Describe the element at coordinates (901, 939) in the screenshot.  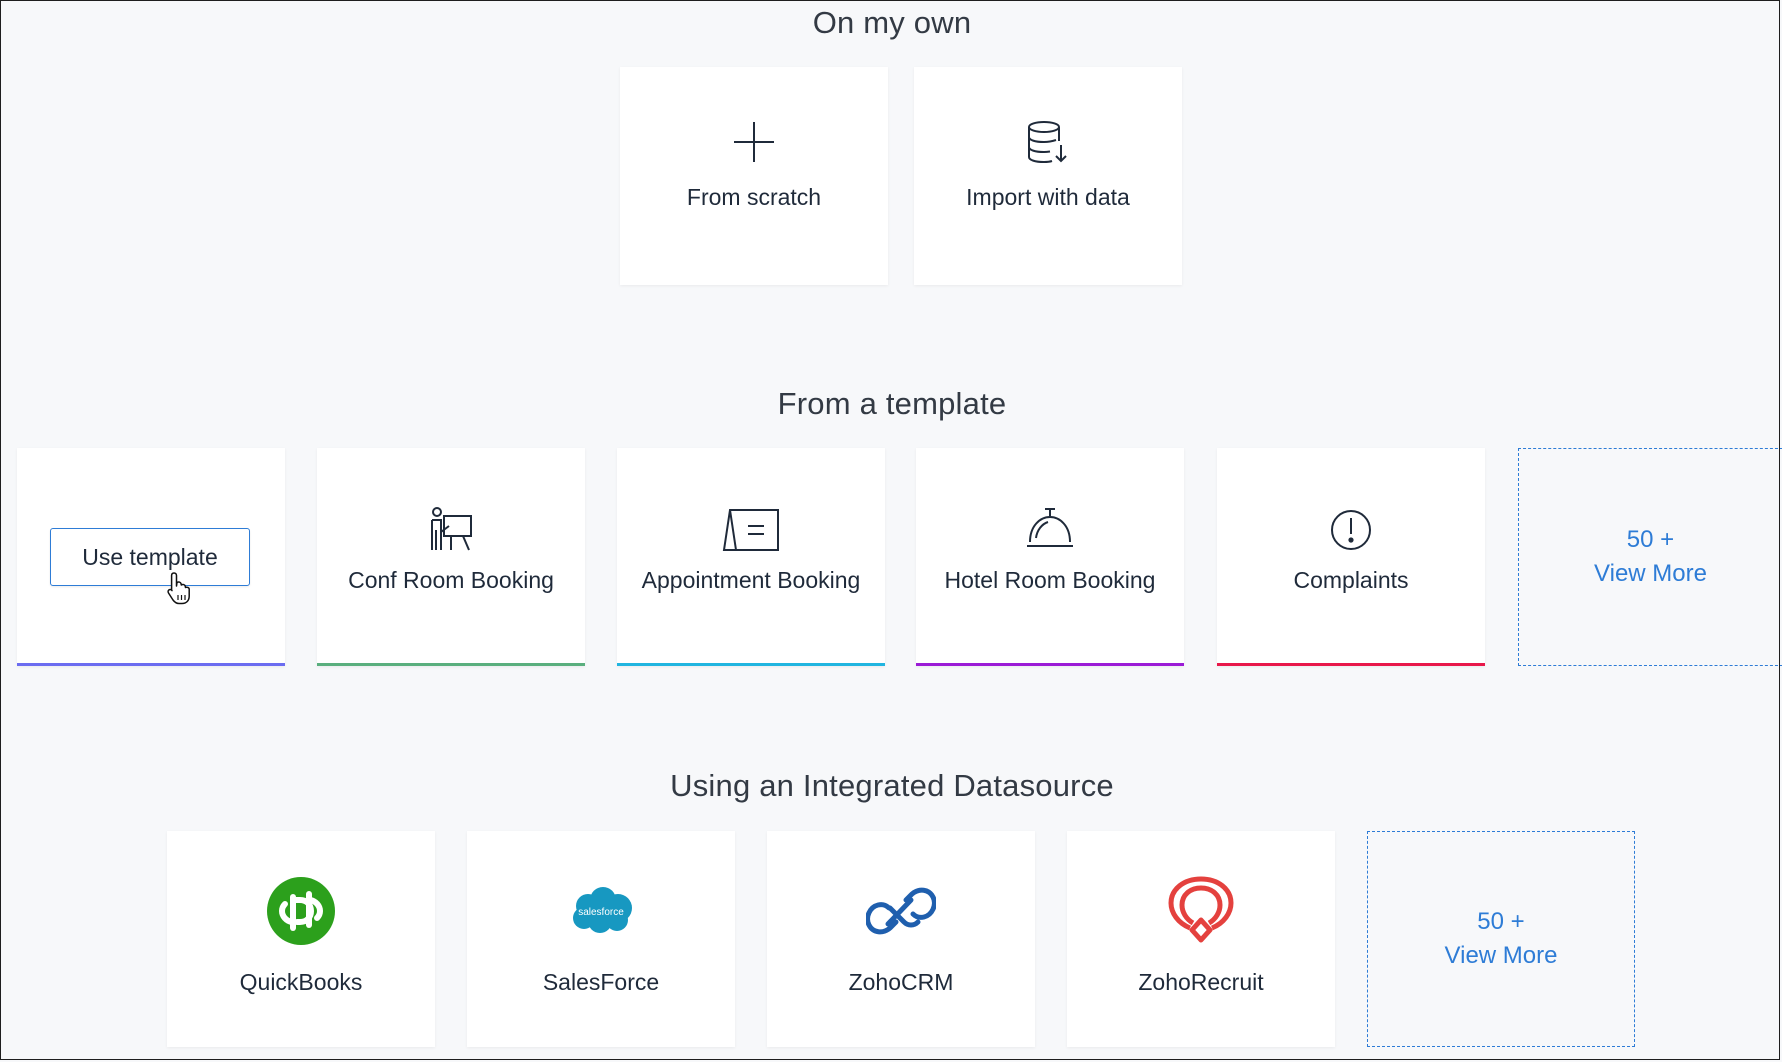
I see `datasource-card-zohocrm: ZohoCRM` at that location.